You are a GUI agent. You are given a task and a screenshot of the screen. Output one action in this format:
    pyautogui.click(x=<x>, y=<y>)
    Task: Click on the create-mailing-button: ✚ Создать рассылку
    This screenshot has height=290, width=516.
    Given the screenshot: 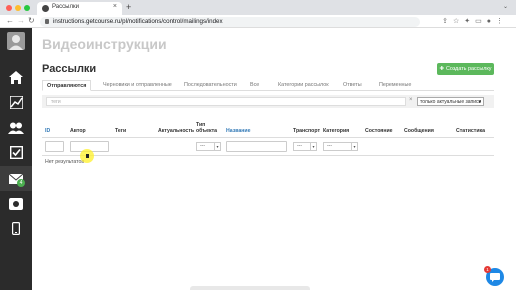 What is the action you would take?
    pyautogui.click(x=465, y=69)
    